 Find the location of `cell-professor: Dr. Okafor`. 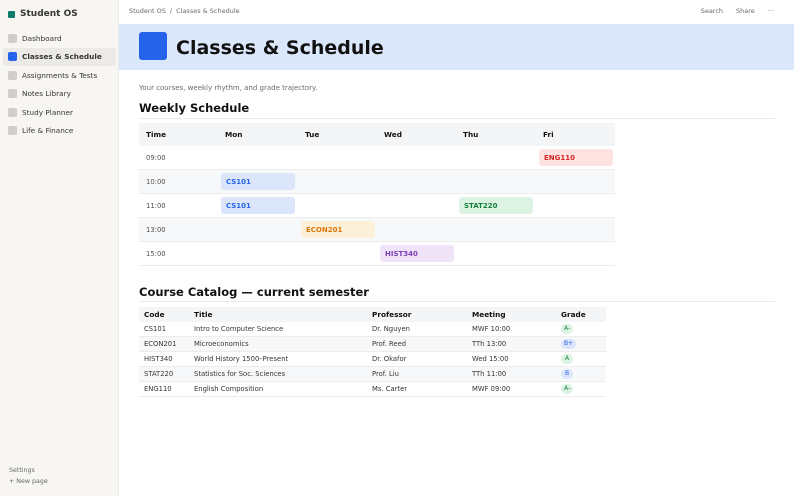

cell-professor: Dr. Okafor is located at coordinates (389, 359).